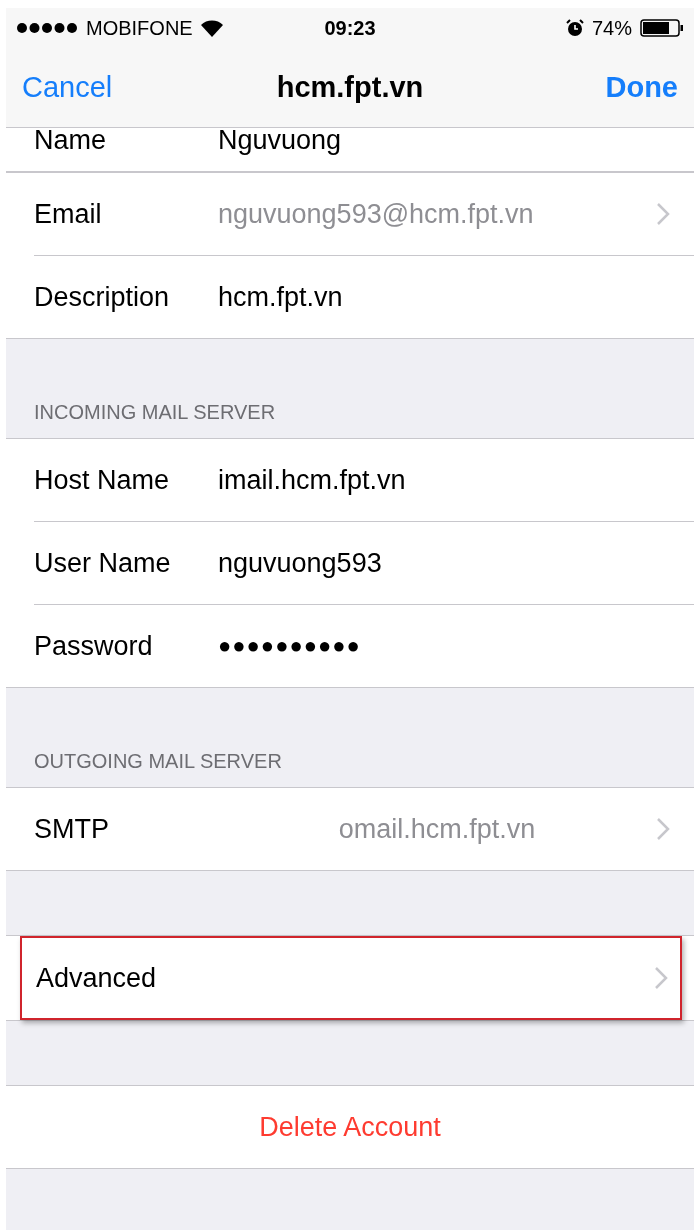 The height and width of the screenshot is (1230, 694). Describe the element at coordinates (103, 563) in the screenshot. I see `field-label: User Name` at that location.